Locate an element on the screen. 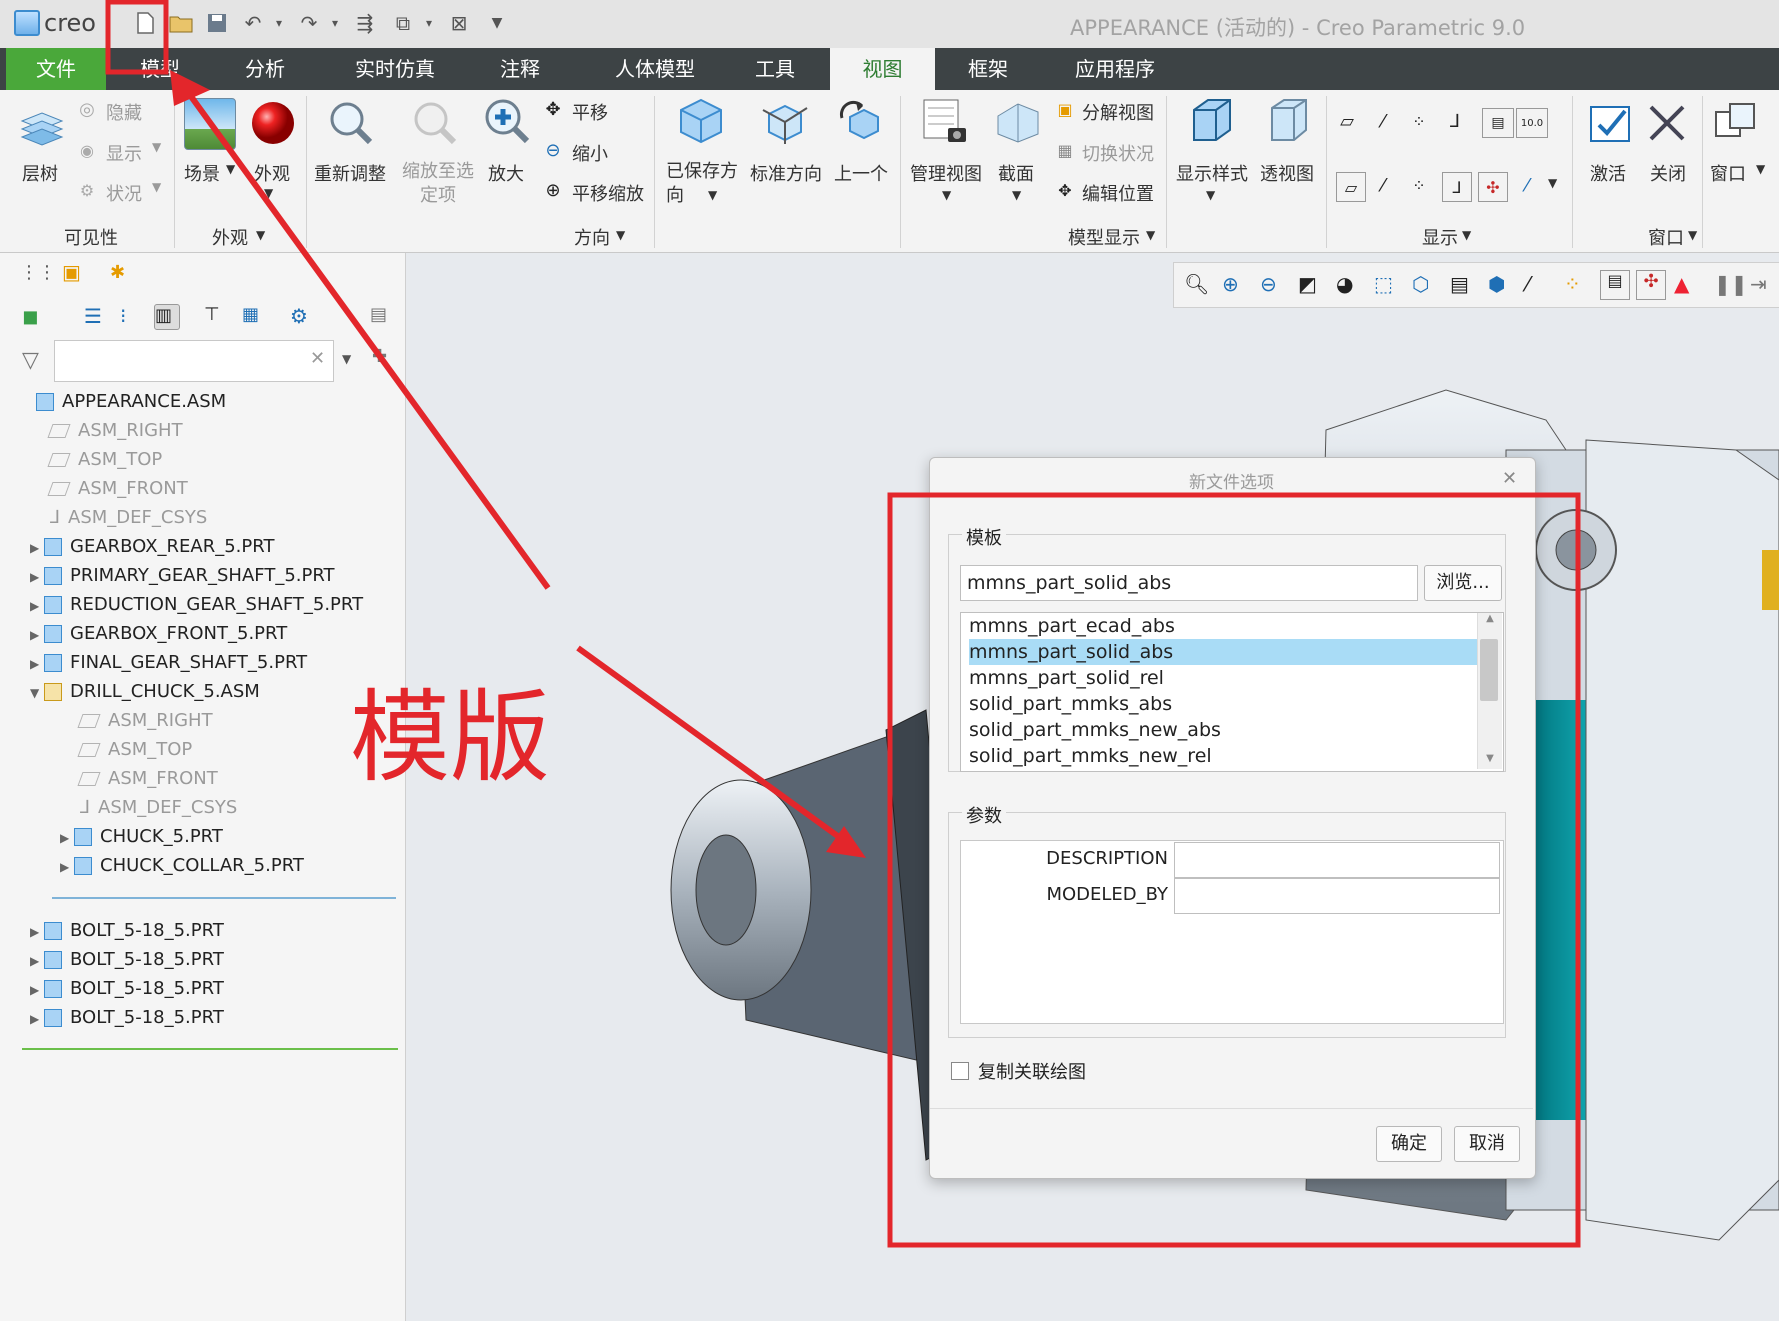 Image resolution: width=1779 pixels, height=1321 pixels. close-window-icon: ⊠ is located at coordinates (459, 23).